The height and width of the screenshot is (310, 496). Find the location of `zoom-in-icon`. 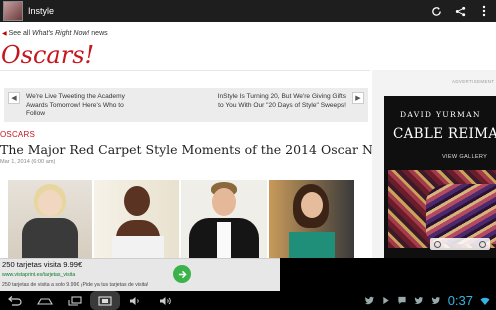

zoom-in-icon is located at coordinates (482, 244).